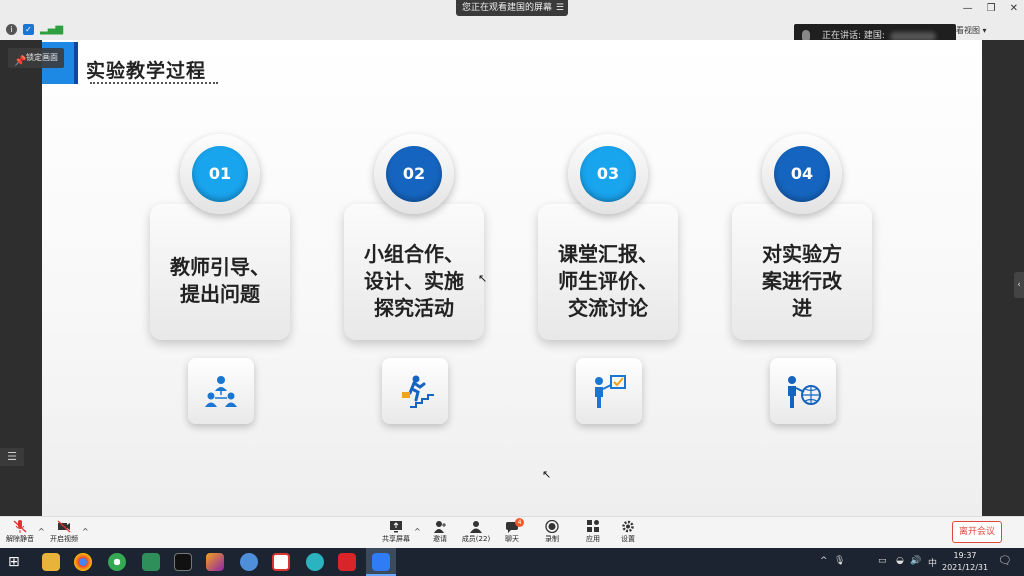 This screenshot has width=1024, height=576. I want to click on record-button: 录制, so click(552, 534).